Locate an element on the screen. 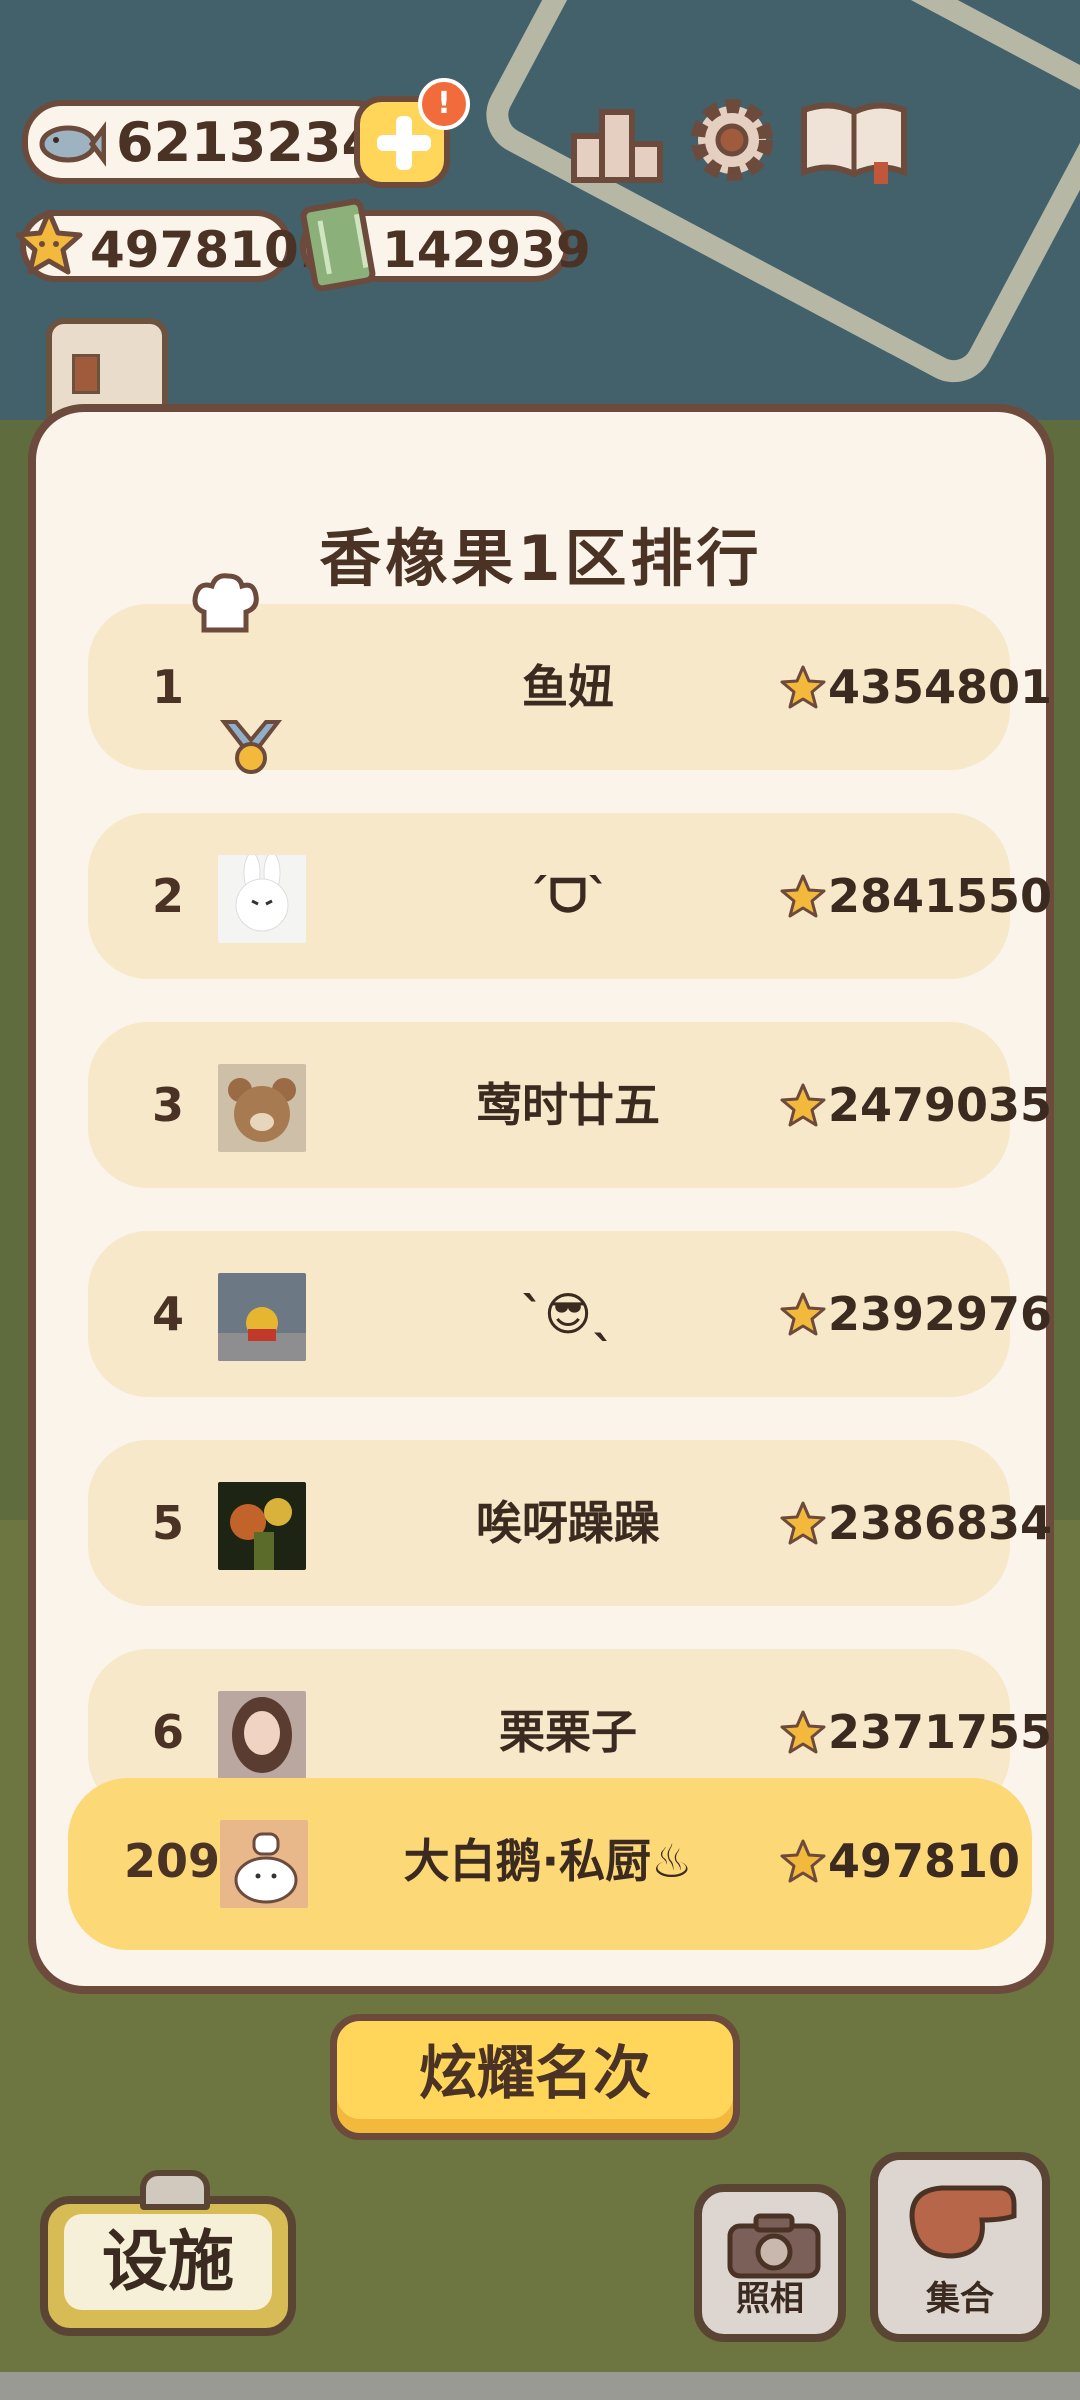 The width and height of the screenshot is (1080, 2400). bottom-bar is located at coordinates (540, 2386).